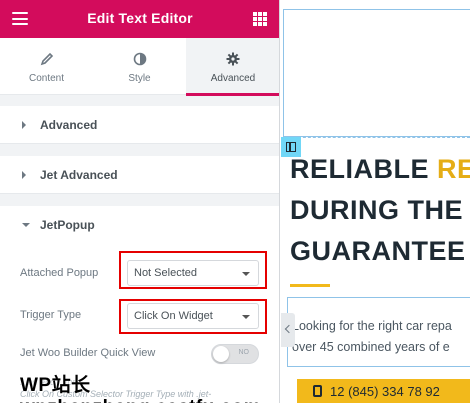 This screenshot has height=403, width=470. What do you see at coordinates (372, 326) in the screenshot?
I see `para-line1: Looking for the right car repa` at bounding box center [372, 326].